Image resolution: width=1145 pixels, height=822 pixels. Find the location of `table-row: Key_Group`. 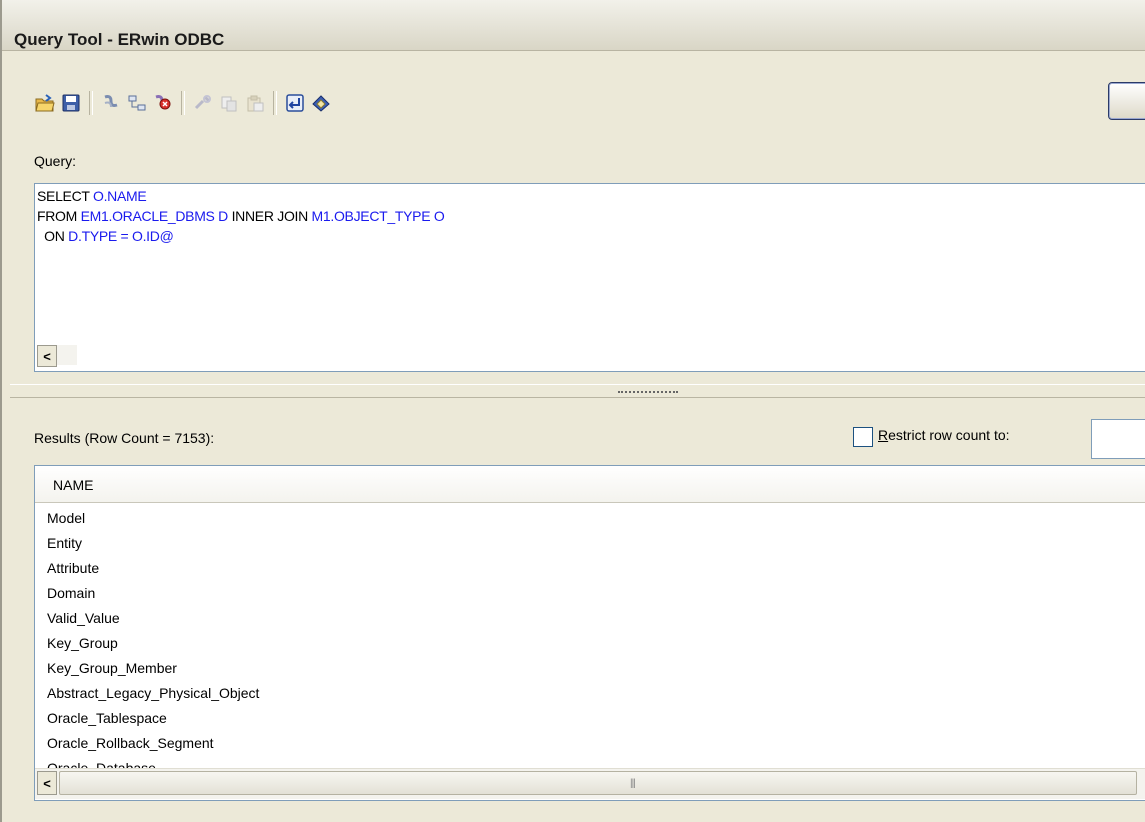

table-row: Key_Group is located at coordinates (592, 643).